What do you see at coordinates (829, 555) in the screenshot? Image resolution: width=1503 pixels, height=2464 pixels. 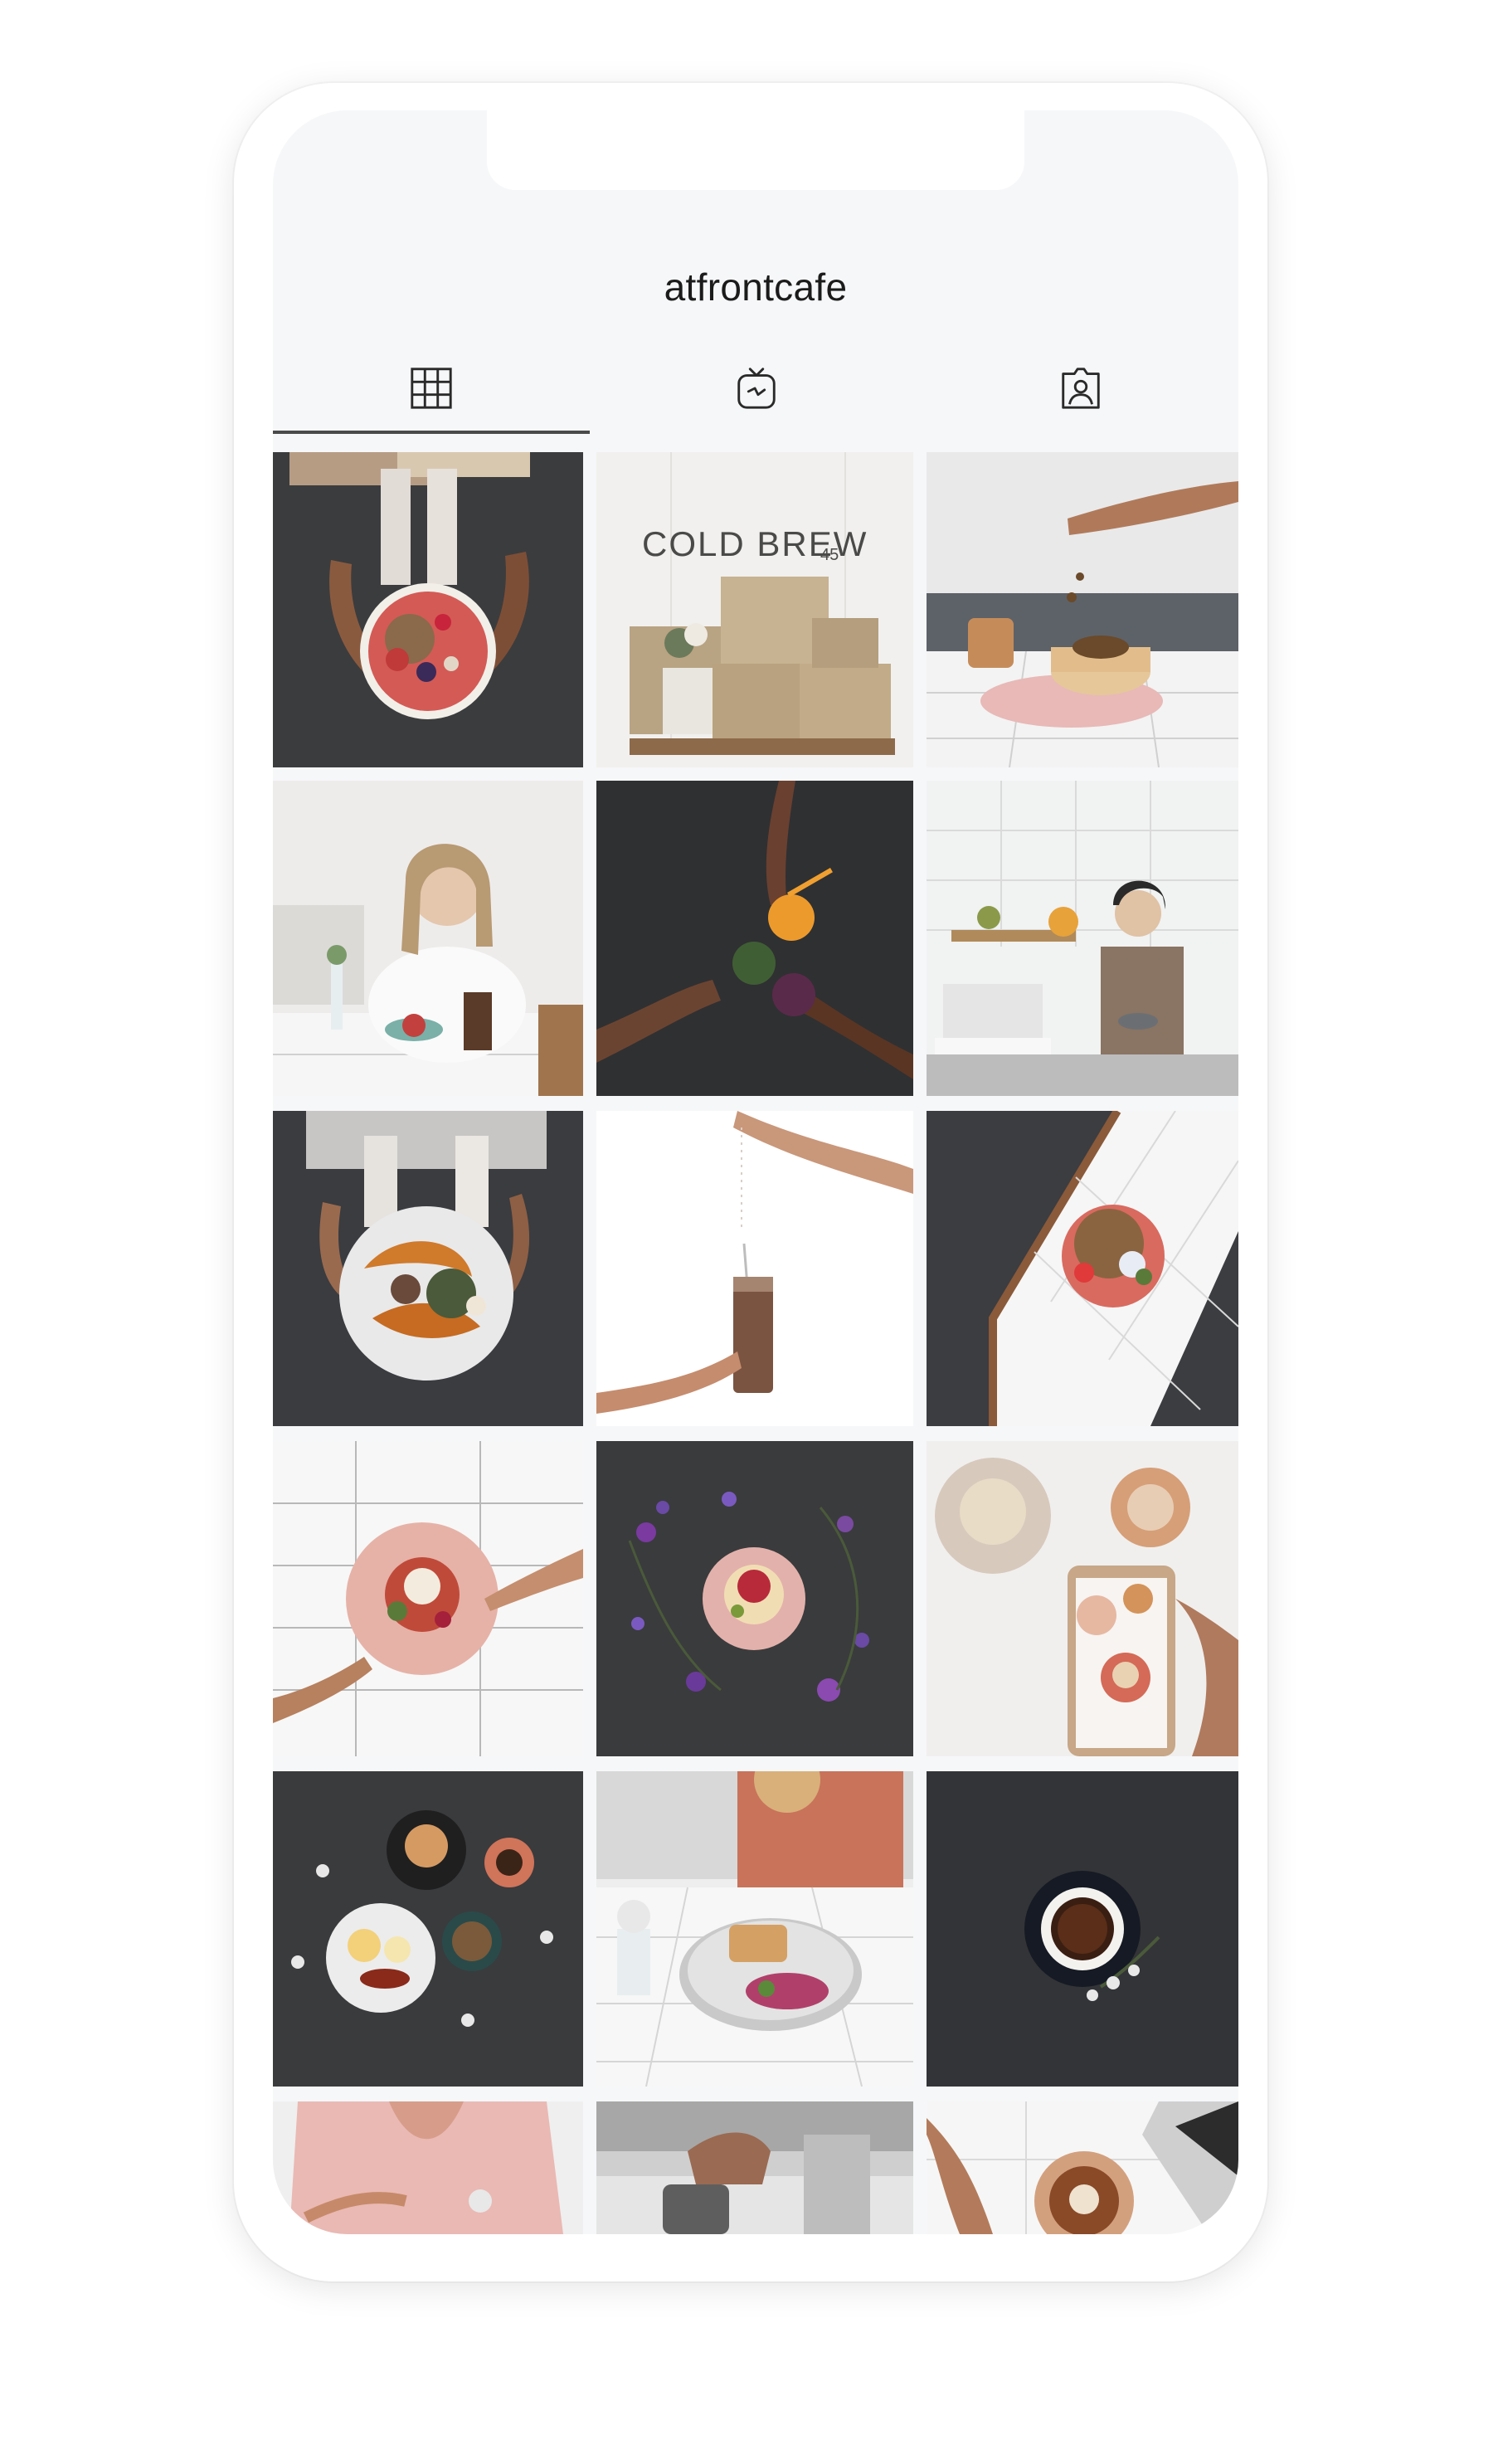 I see `sign-number: 45` at bounding box center [829, 555].